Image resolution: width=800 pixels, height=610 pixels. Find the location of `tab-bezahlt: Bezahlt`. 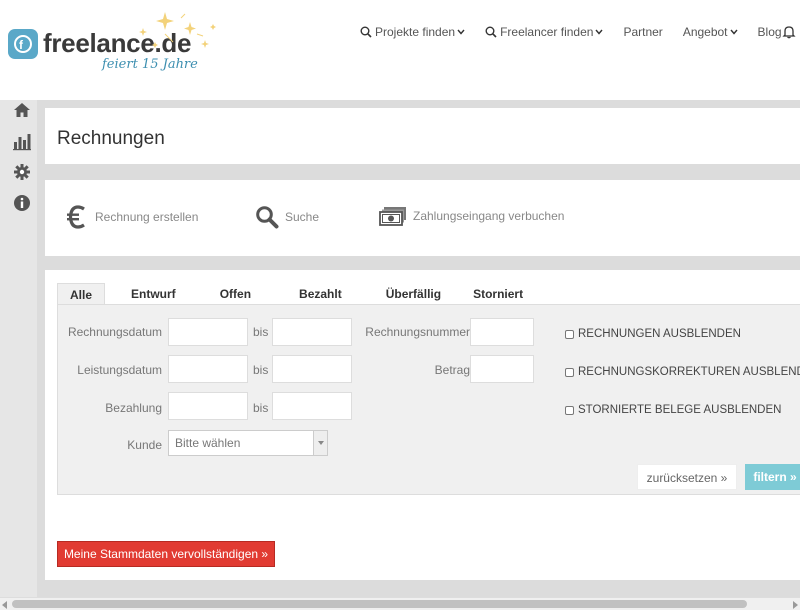

tab-bezahlt: Bezahlt is located at coordinates (320, 294).